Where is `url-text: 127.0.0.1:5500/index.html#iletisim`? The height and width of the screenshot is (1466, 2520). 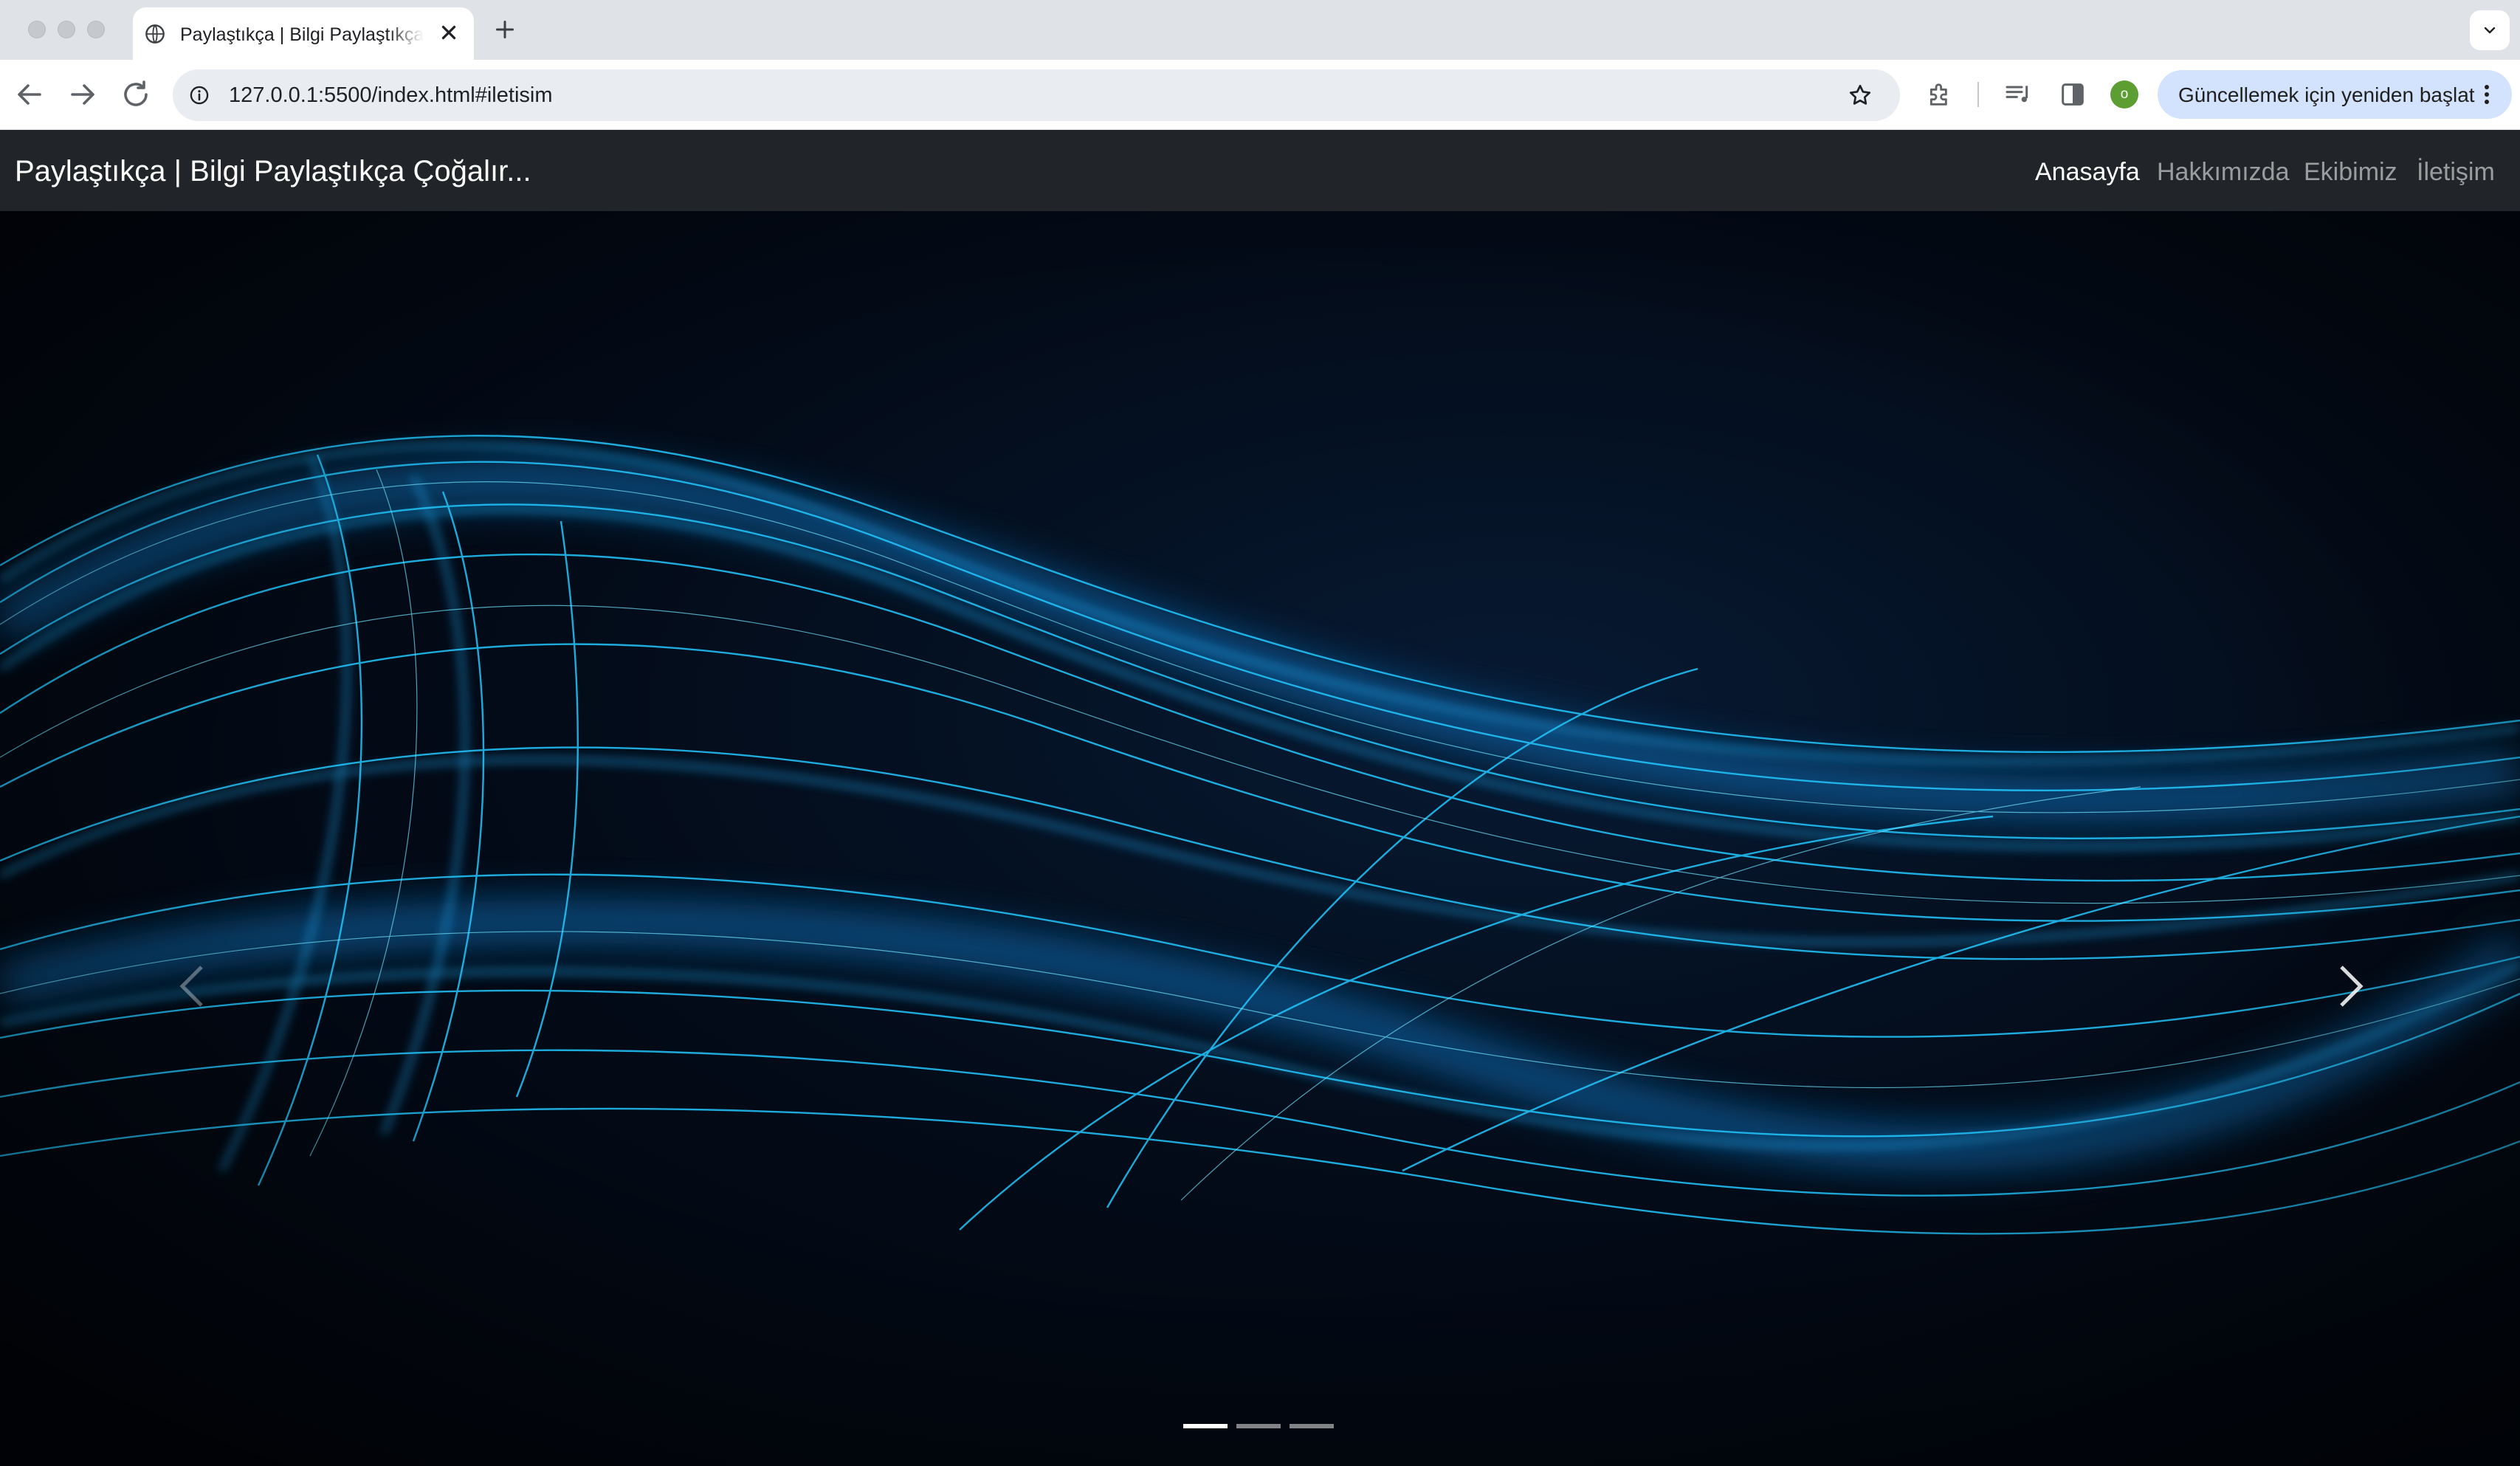 url-text: 127.0.0.1:5500/index.html#iletisim is located at coordinates (391, 95).